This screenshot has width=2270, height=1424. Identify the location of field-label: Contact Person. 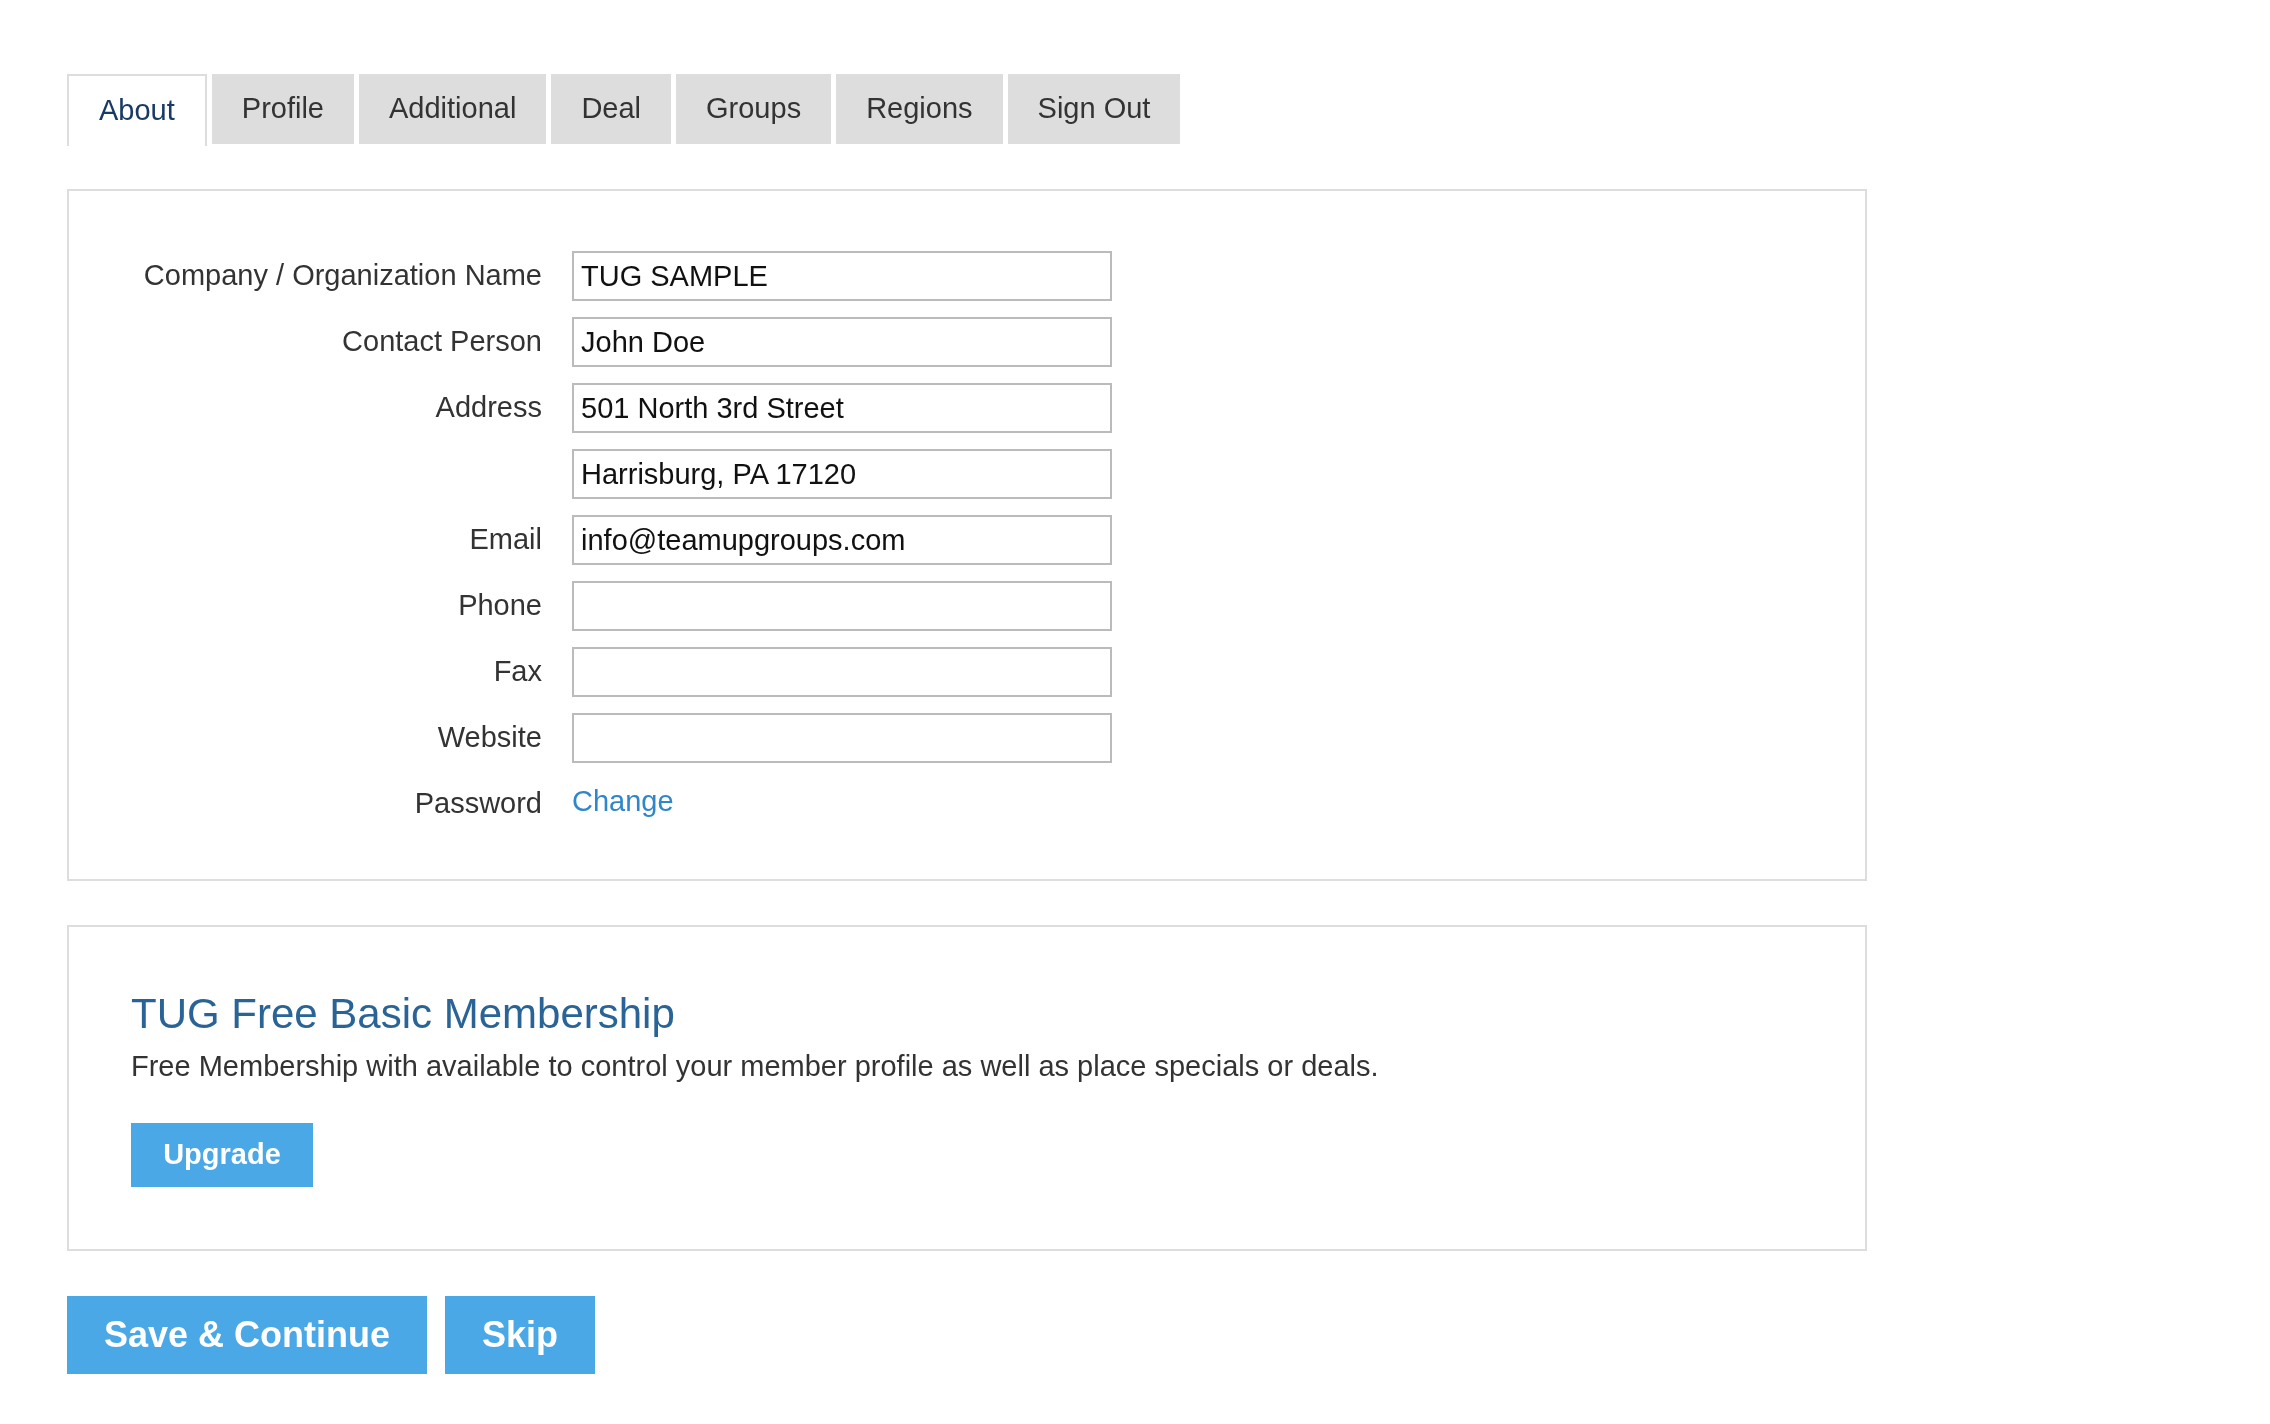
(442, 342).